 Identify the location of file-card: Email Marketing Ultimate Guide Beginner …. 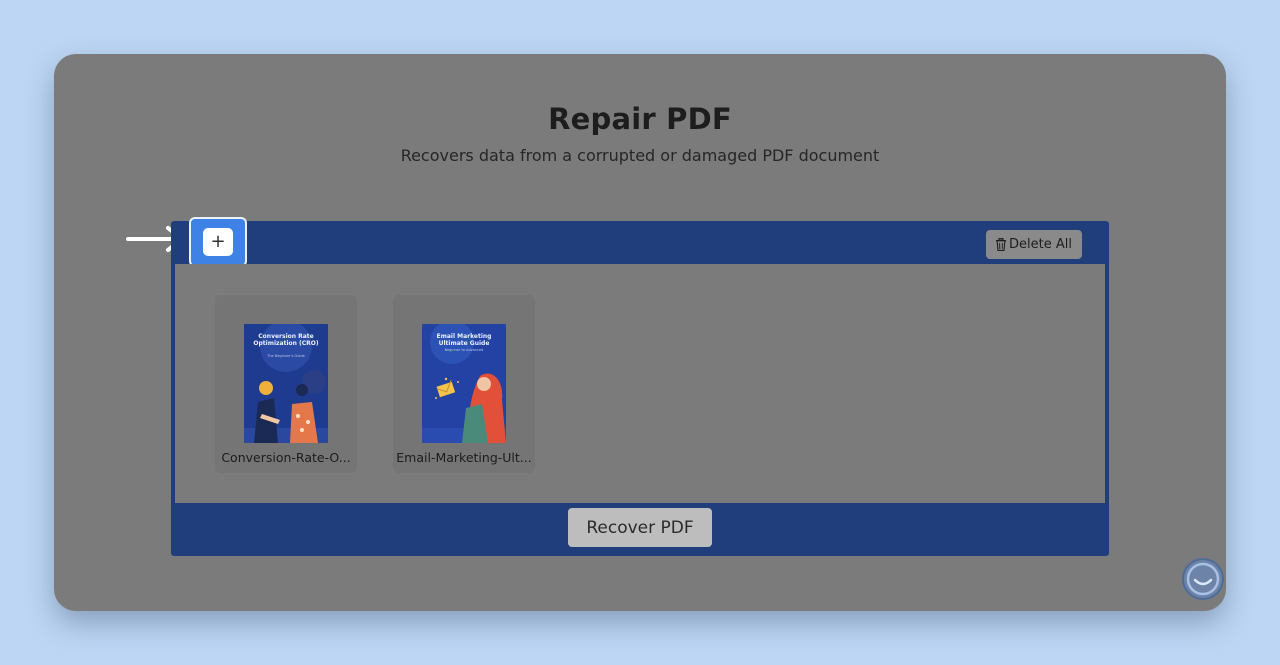
(464, 384).